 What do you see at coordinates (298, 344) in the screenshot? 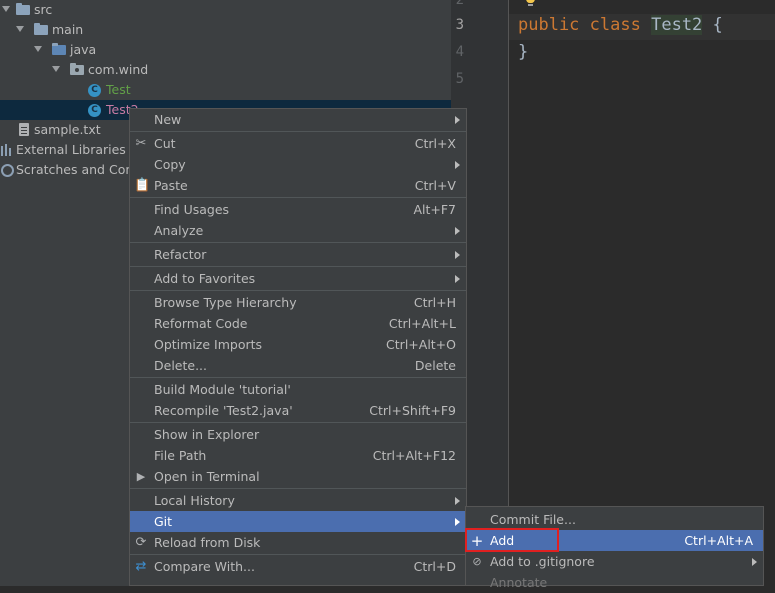
I see `menu-item-optimize-imports: Optimize Imports Ctrl+Alt+O` at bounding box center [298, 344].